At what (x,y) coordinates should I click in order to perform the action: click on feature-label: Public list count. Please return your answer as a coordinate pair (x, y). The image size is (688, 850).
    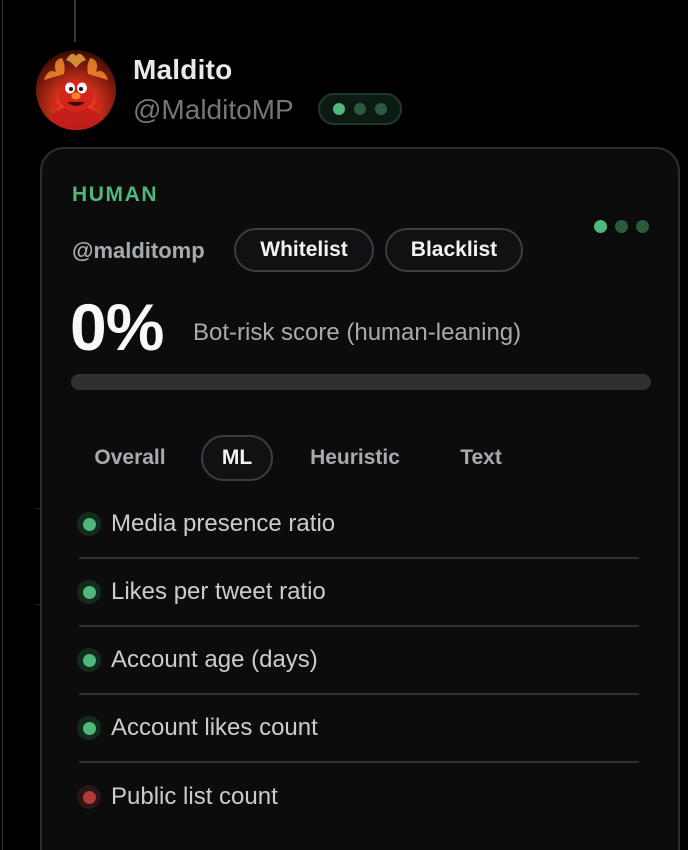
    Looking at the image, I should click on (194, 796).